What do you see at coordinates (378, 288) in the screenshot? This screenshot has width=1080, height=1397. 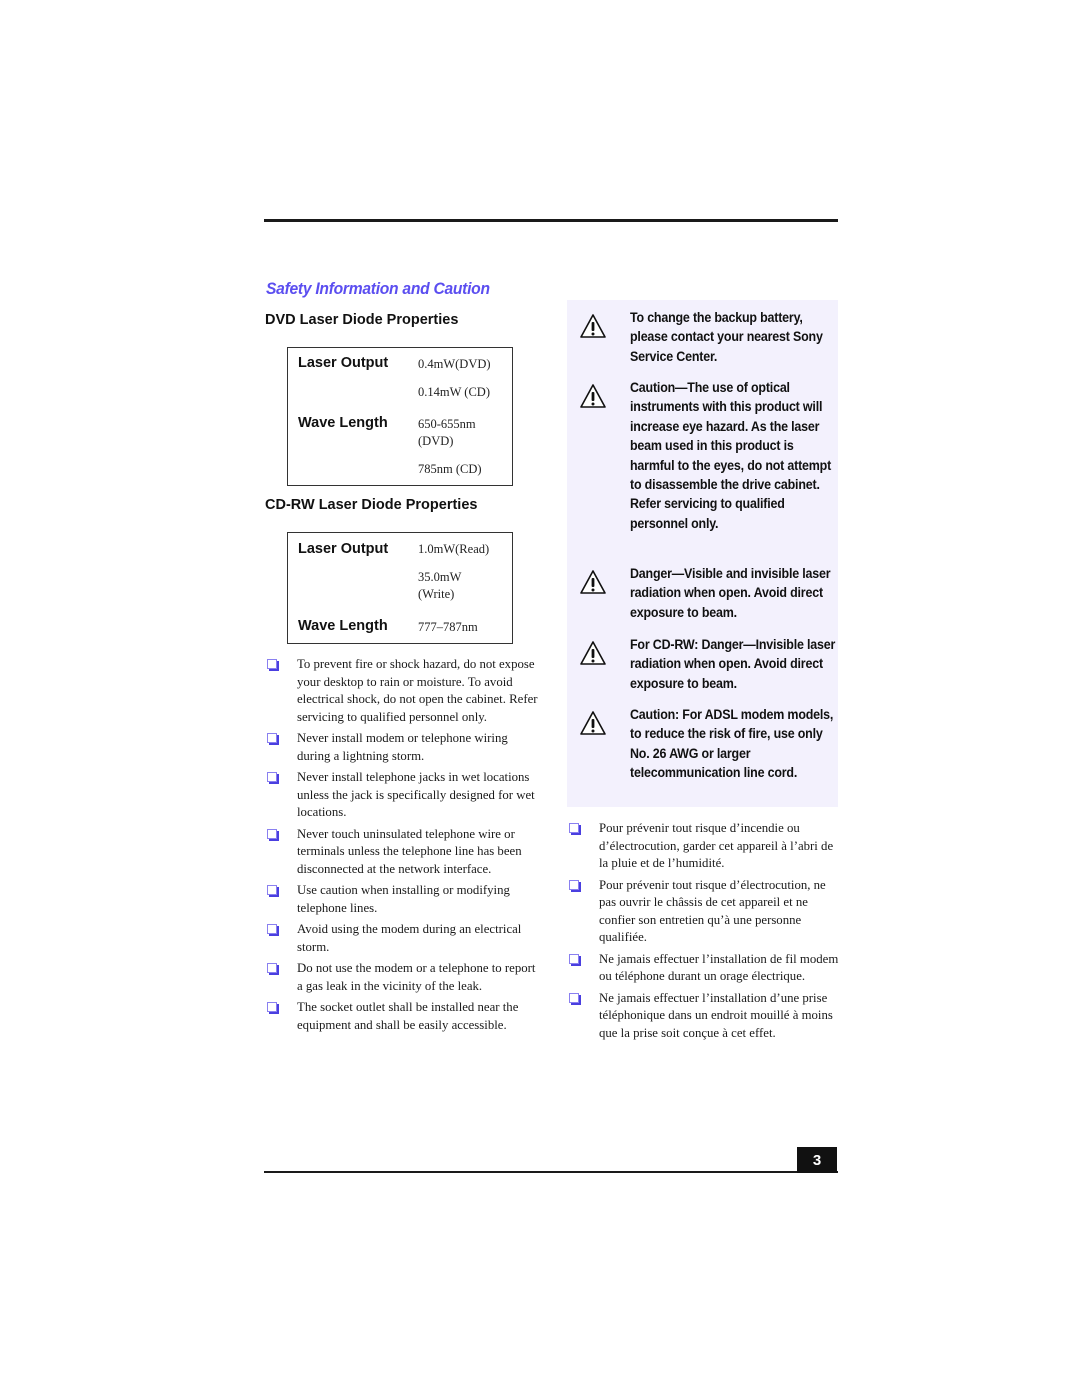 I see `section-title: Safety Information and Caution` at bounding box center [378, 288].